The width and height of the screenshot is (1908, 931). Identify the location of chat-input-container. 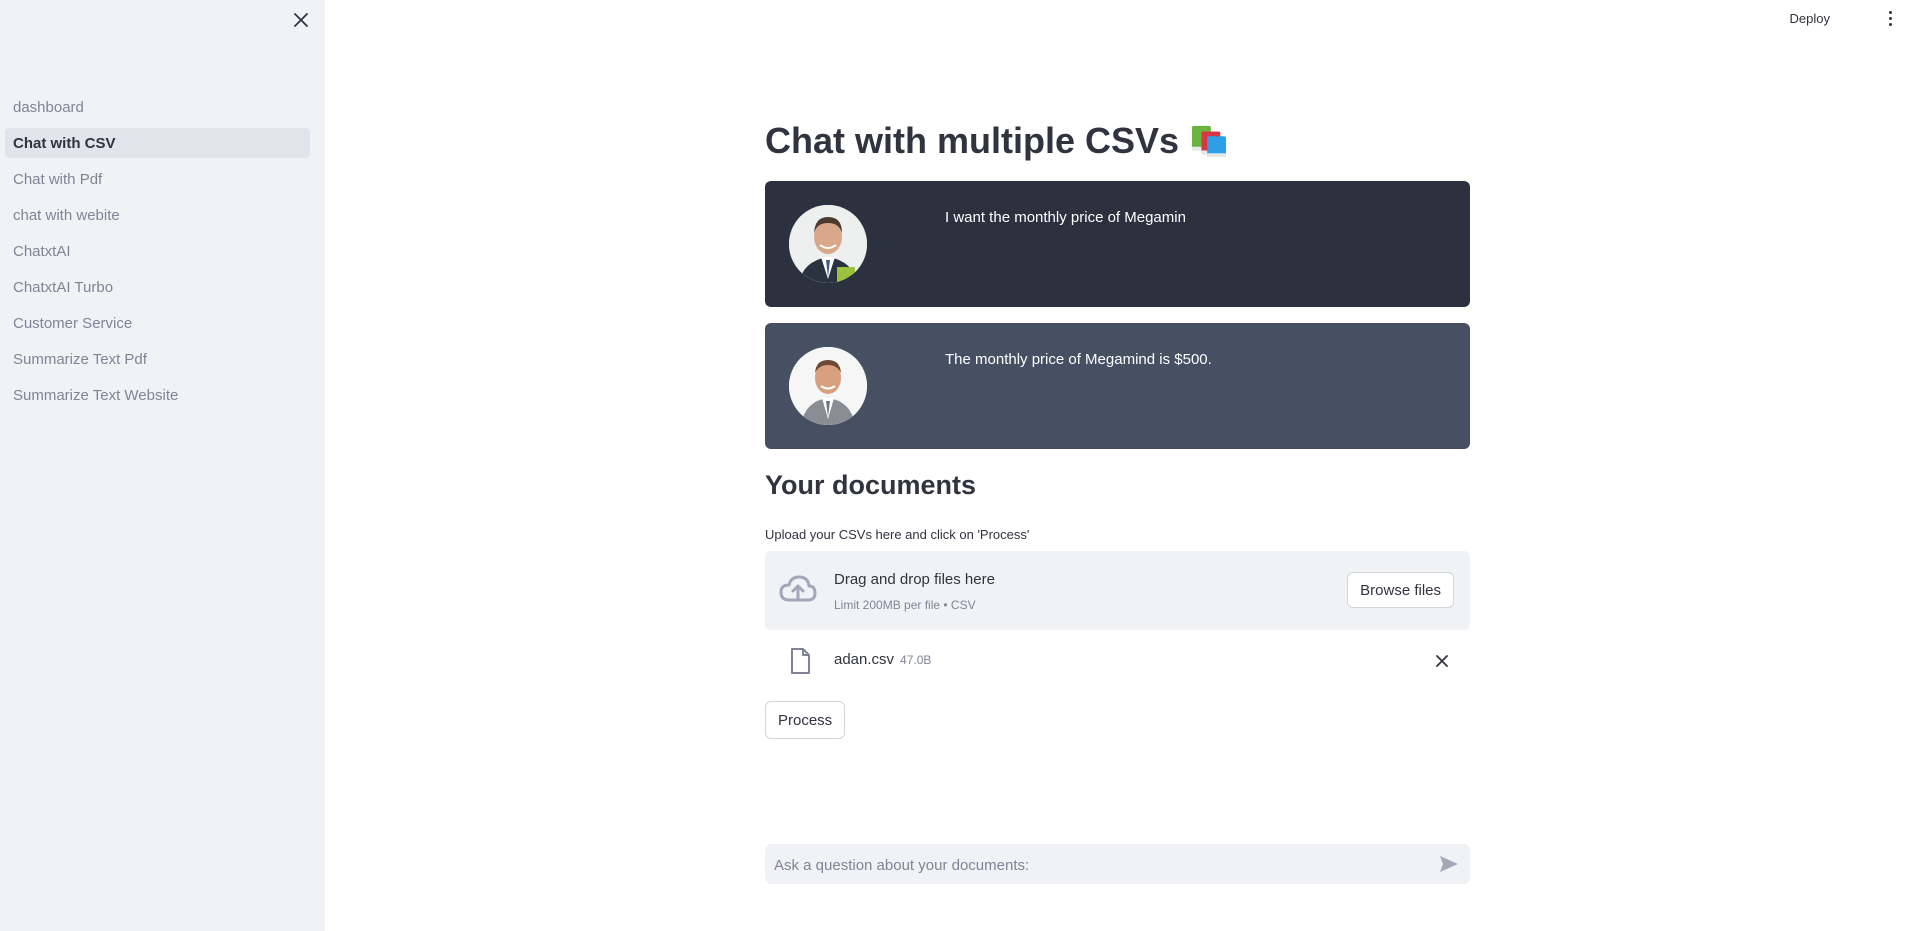
(1117, 865).